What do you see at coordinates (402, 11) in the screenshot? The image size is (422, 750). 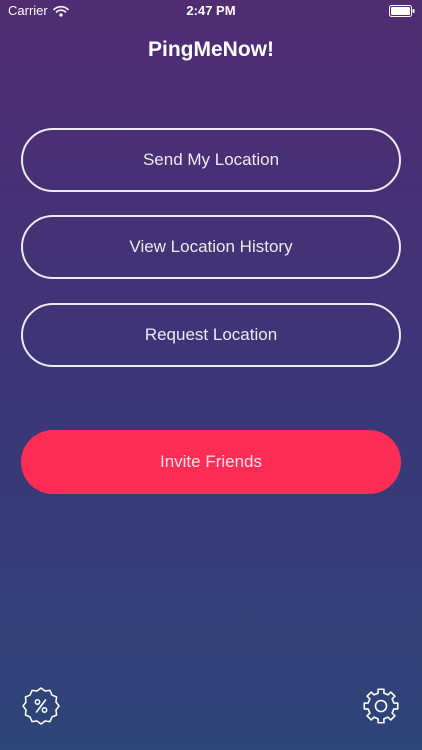 I see `battery-icon` at bounding box center [402, 11].